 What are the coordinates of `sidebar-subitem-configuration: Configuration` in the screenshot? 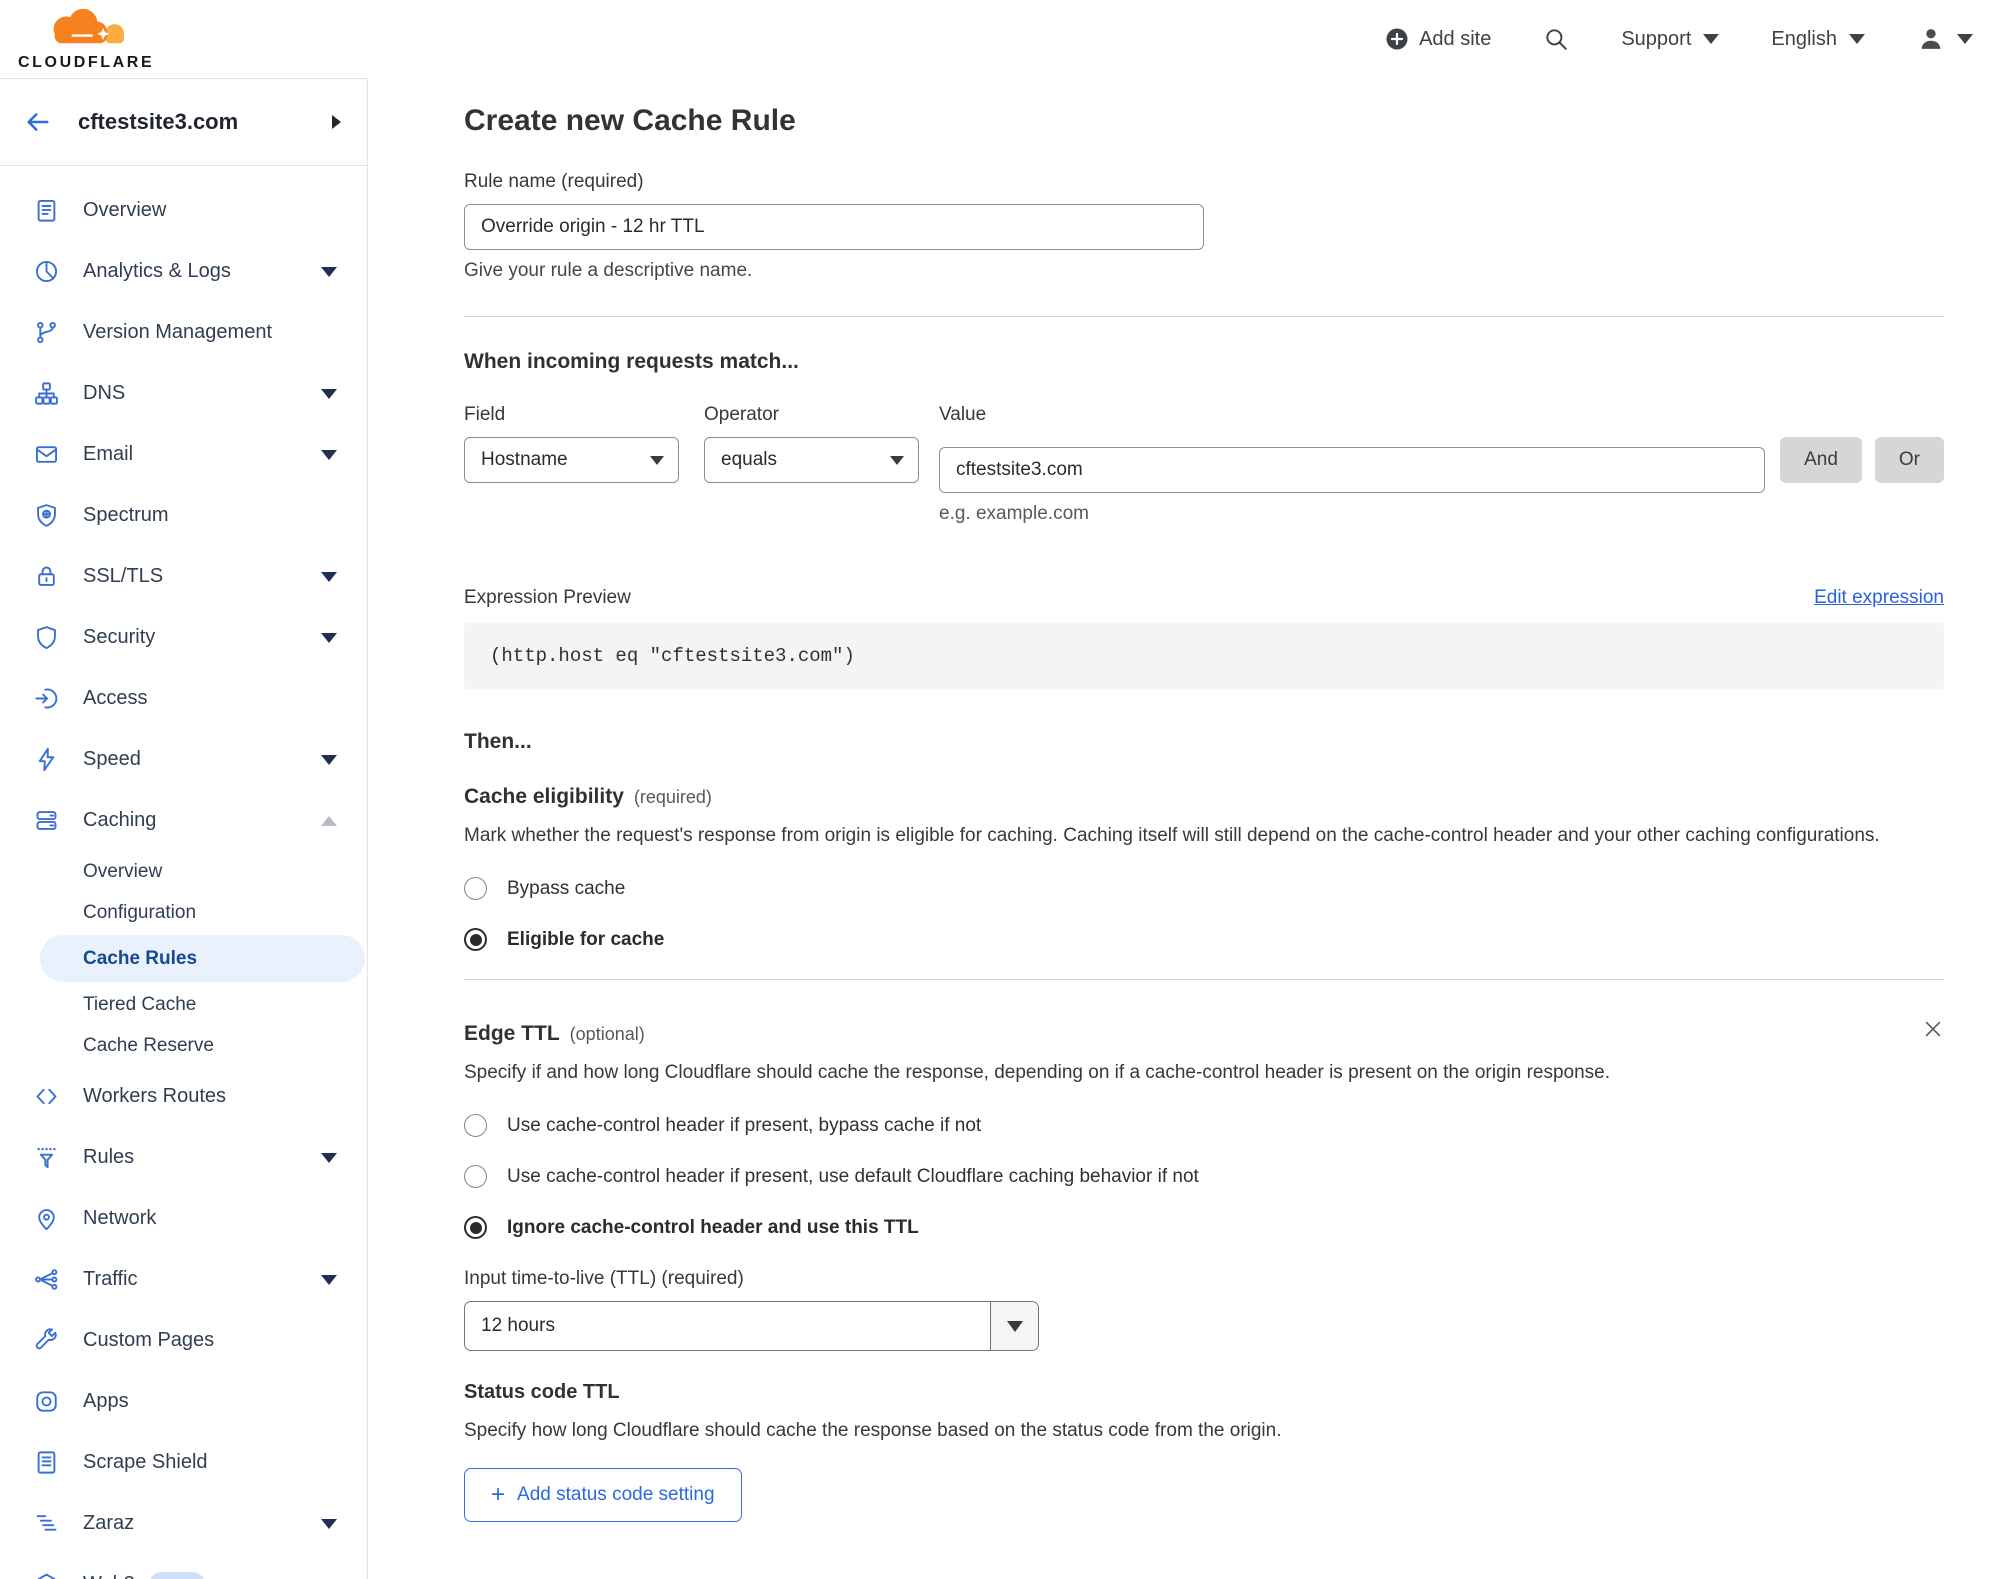 It's located at (183, 912).